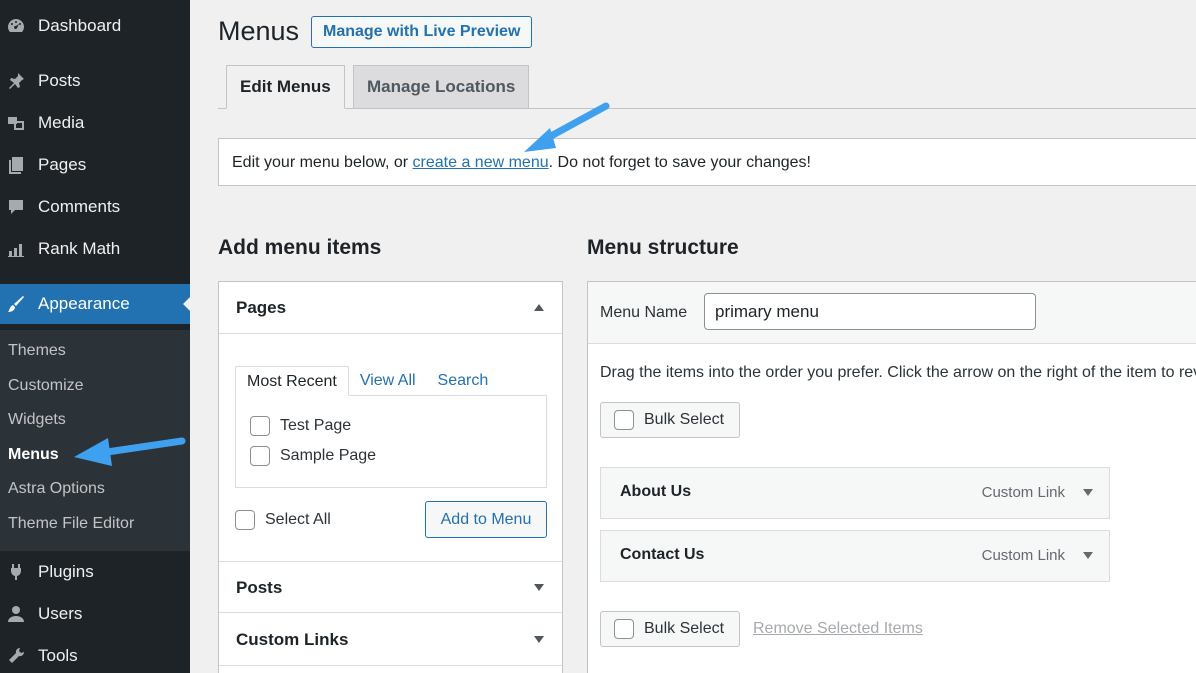 This screenshot has height=673, width=1196. Describe the element at coordinates (245, 520) in the screenshot. I see `select-all-checkbox` at that location.